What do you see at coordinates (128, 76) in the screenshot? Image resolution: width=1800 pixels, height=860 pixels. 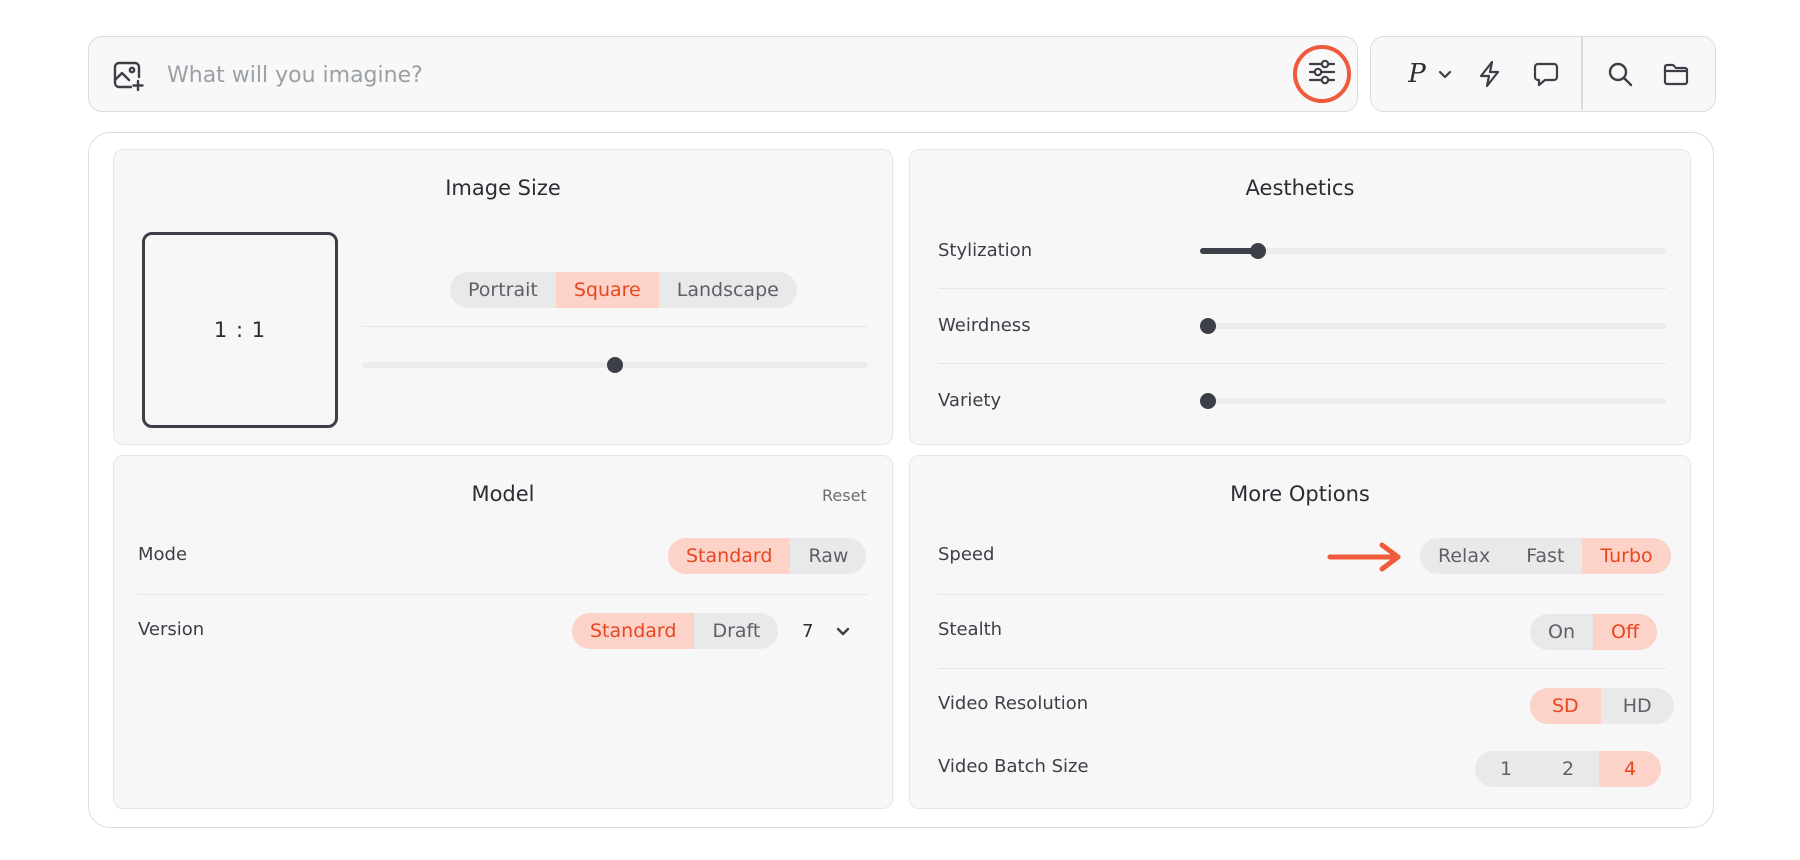 I see `image-plus-icon` at bounding box center [128, 76].